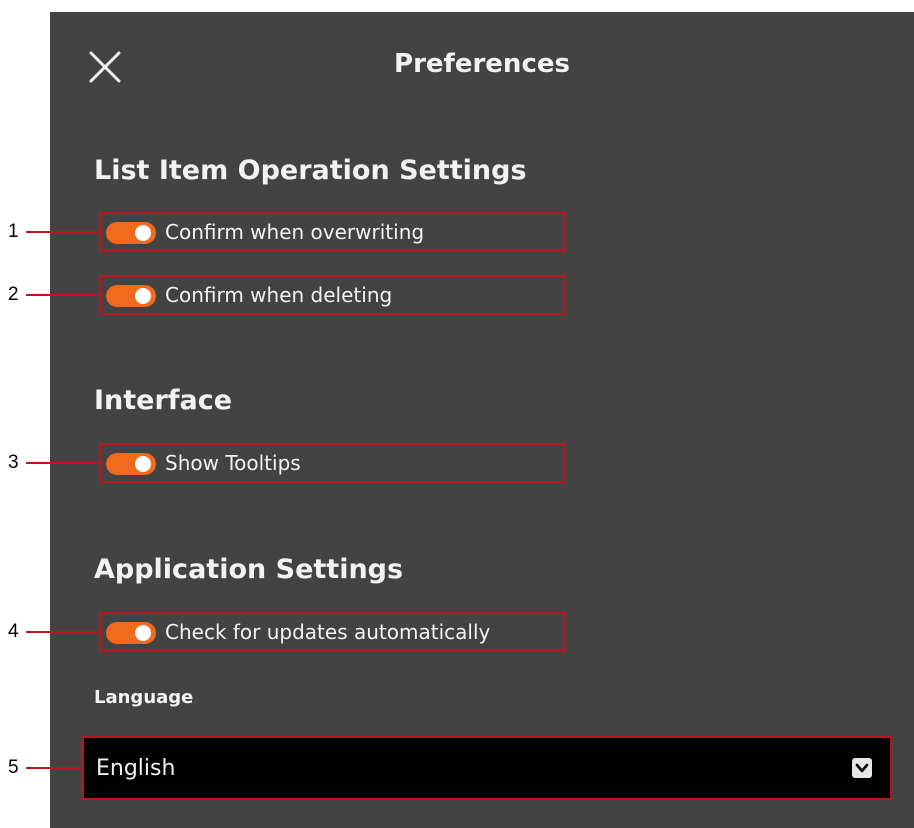 The image size is (914, 828). What do you see at coordinates (13, 294) in the screenshot?
I see `callout-number: 2` at bounding box center [13, 294].